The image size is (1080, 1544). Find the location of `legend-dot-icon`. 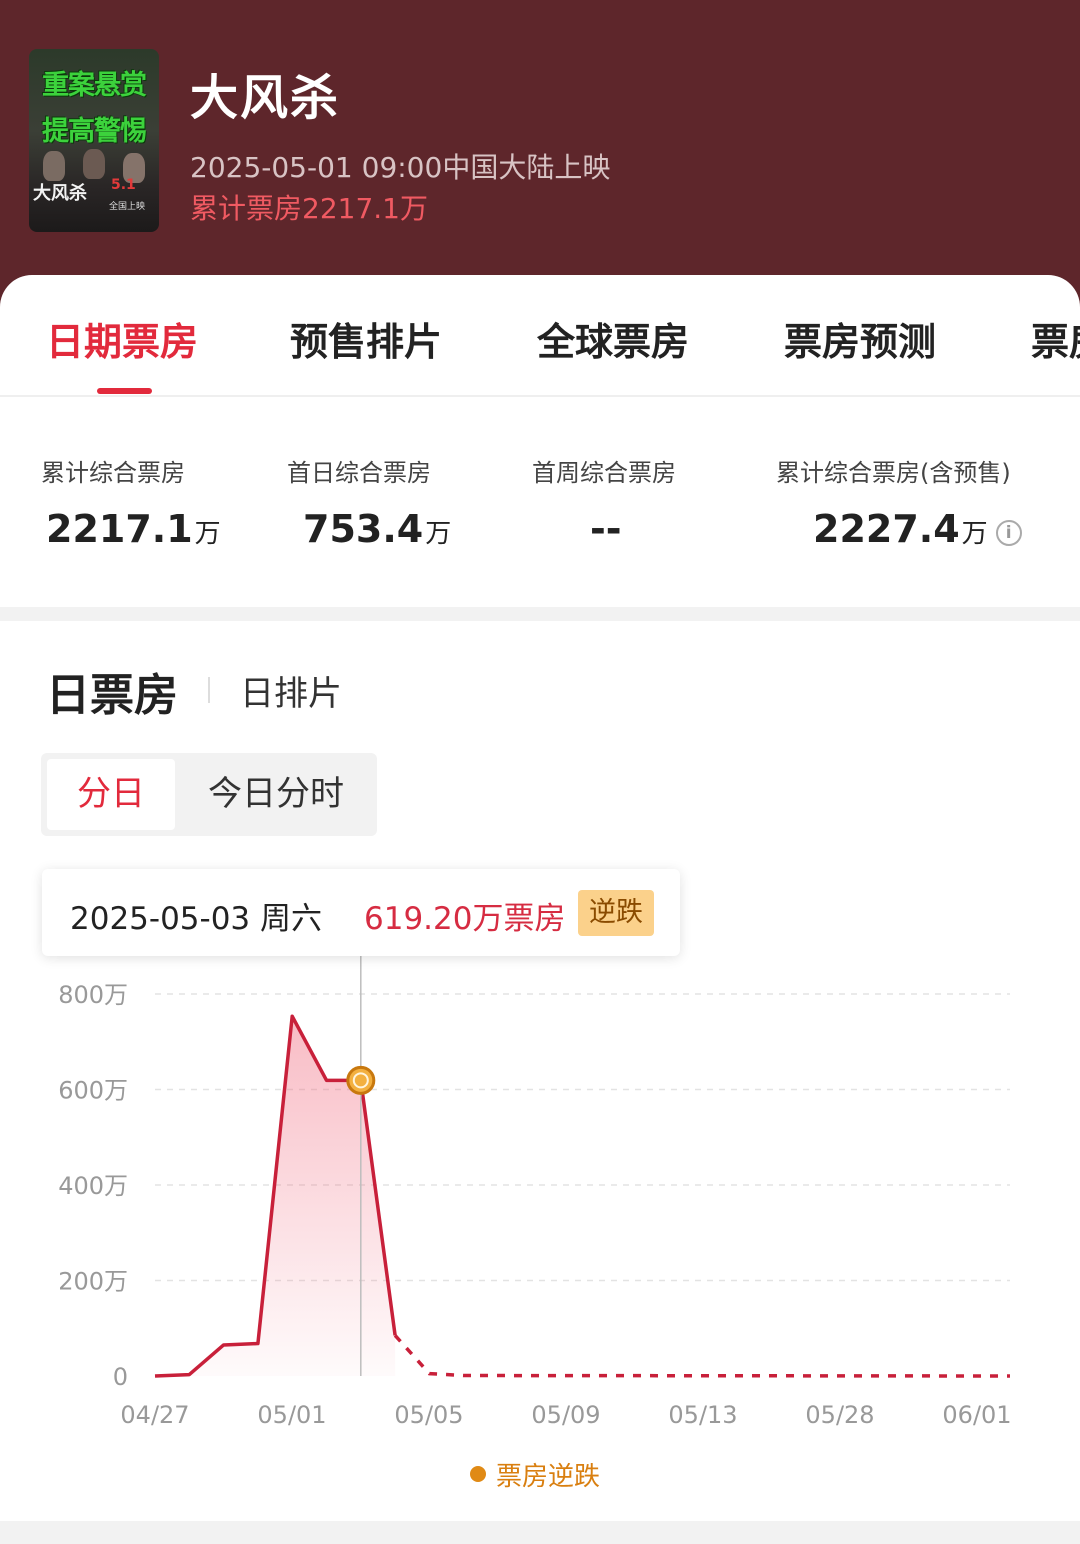

legend-dot-icon is located at coordinates (478, 1474).